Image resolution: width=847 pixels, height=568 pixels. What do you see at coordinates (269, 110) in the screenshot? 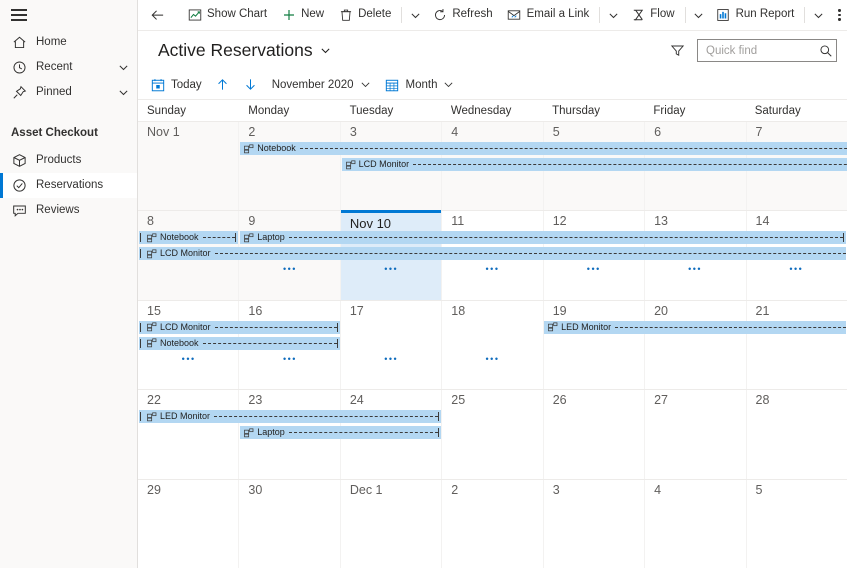
I see `day-header-monday: Monday` at bounding box center [269, 110].